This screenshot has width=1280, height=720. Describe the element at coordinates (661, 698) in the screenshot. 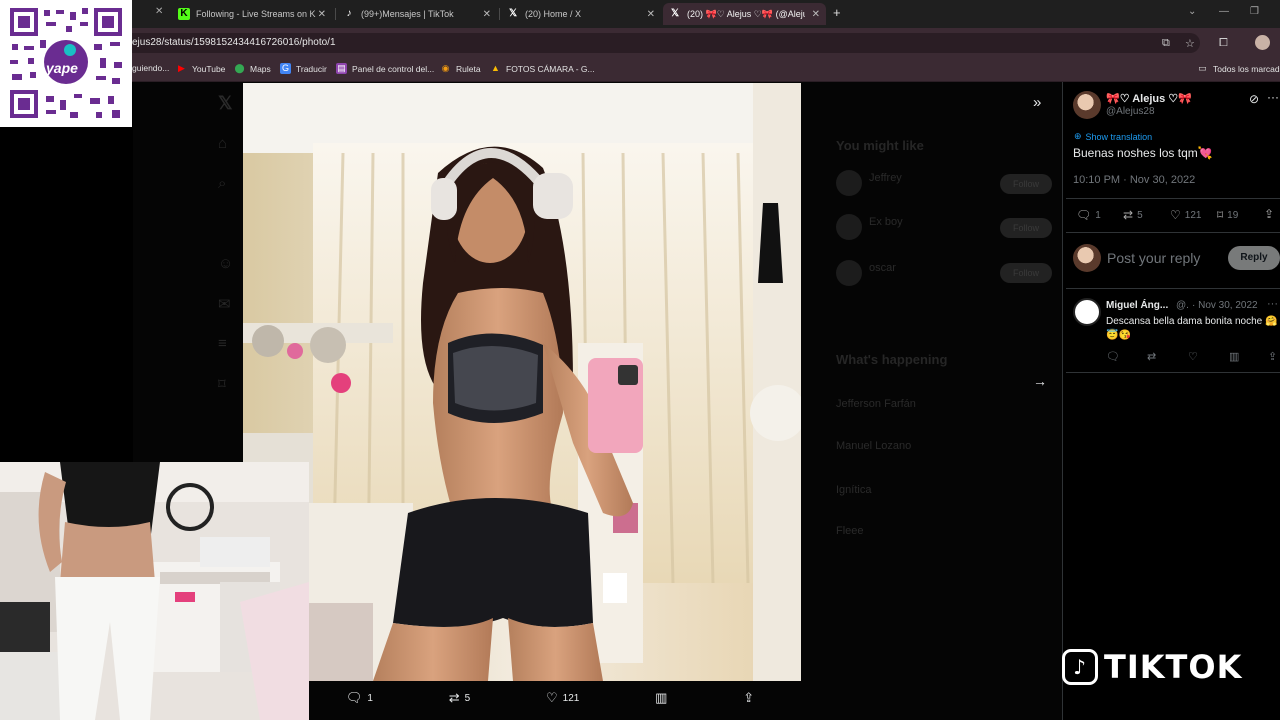

I see `analytics-action: ▥` at that location.